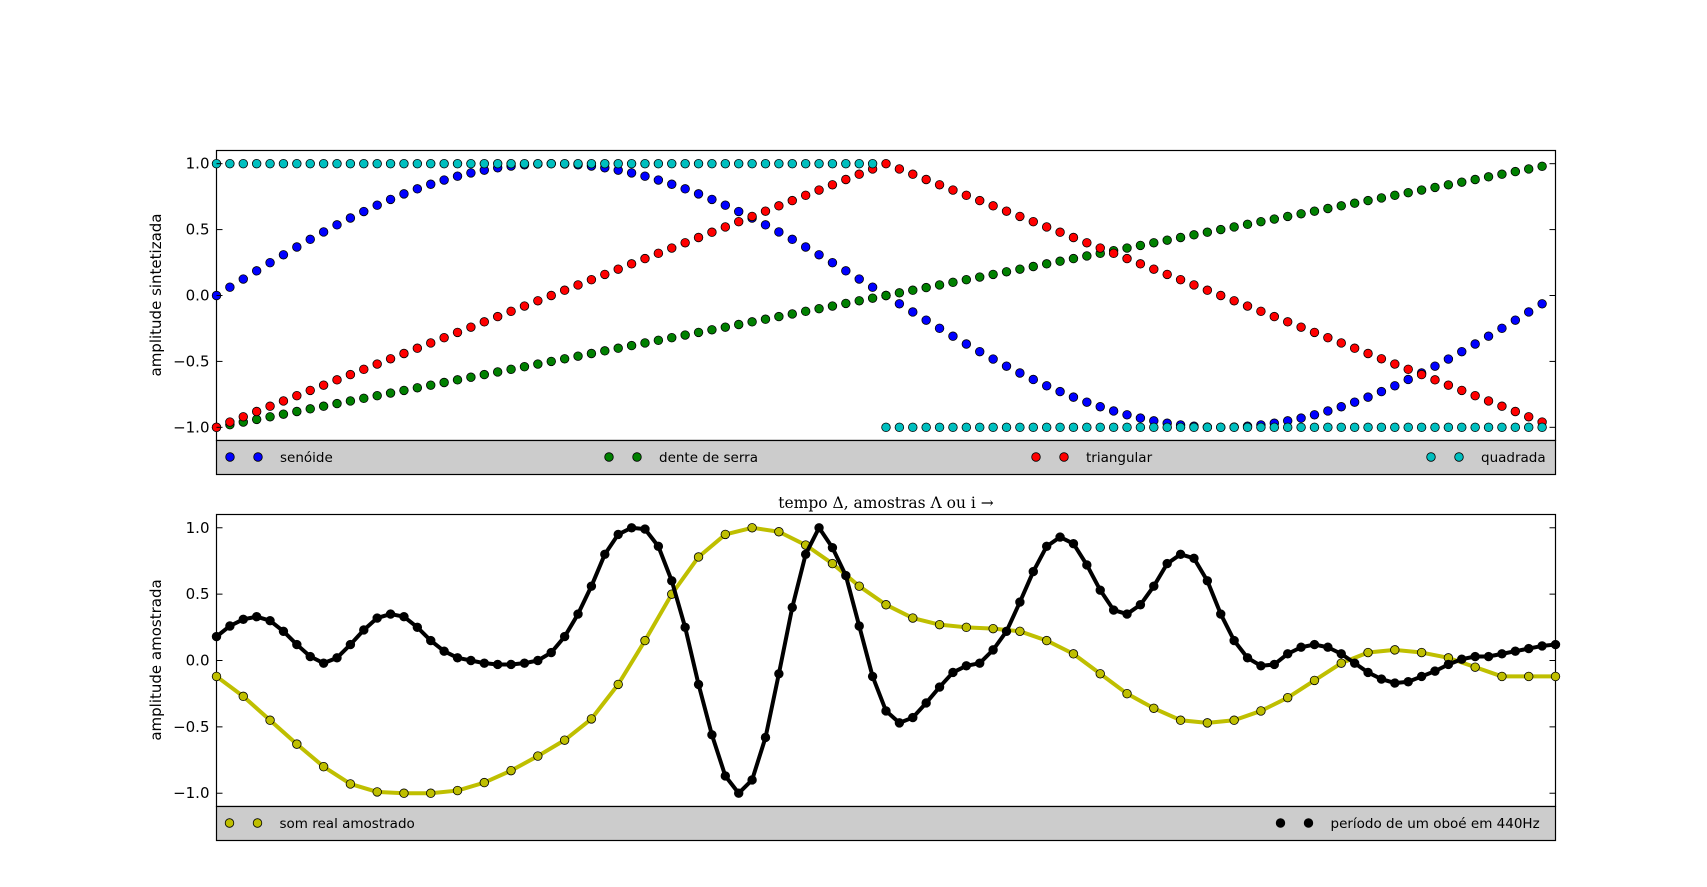 This screenshot has width=1707, height=887. Describe the element at coordinates (708, 458) in the screenshot. I see `legend-label: dente de serra` at that location.